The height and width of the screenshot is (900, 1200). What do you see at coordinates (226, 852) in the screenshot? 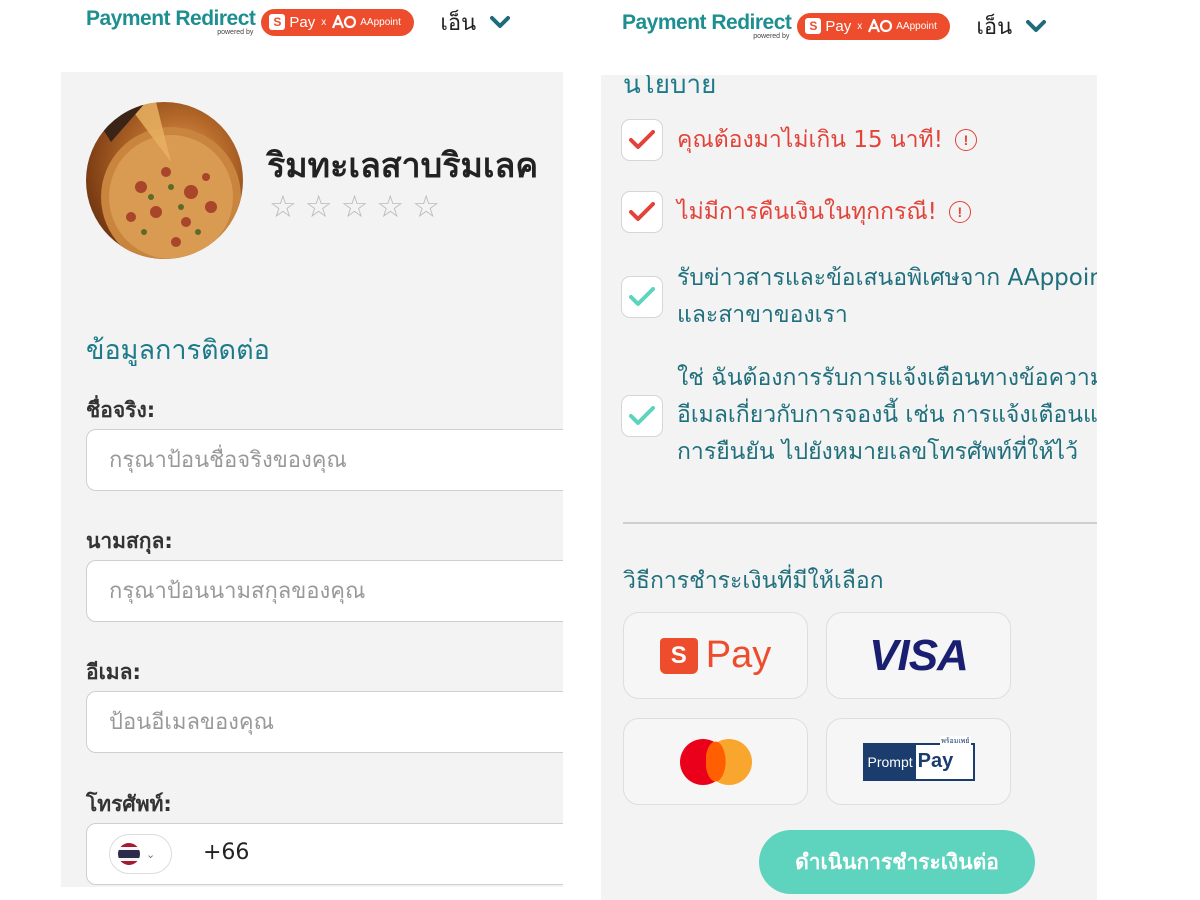
I see `dial-code: +66` at bounding box center [226, 852].